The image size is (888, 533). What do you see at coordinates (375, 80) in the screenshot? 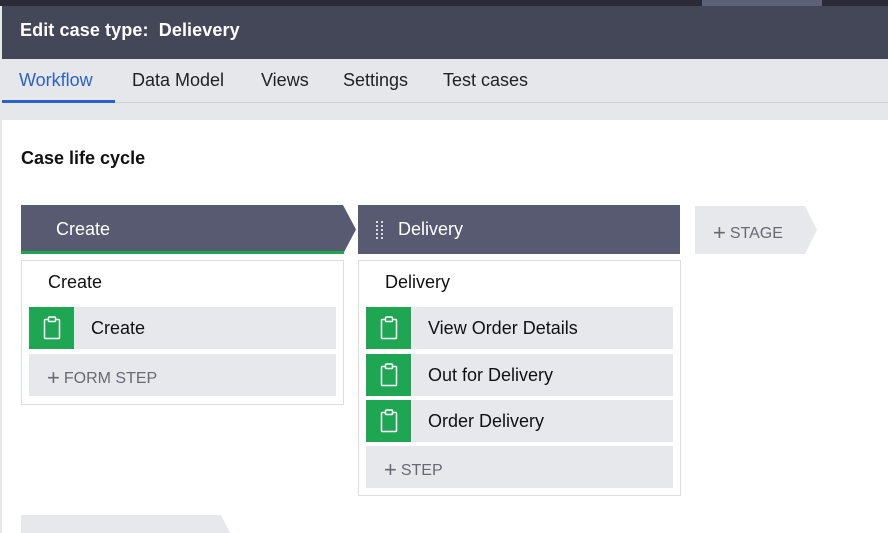
I see `tab-settings: Settings` at bounding box center [375, 80].